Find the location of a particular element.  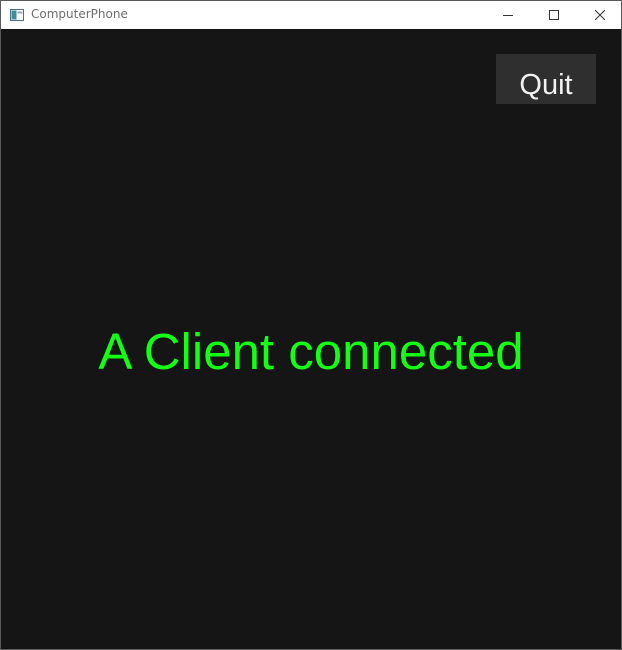

close-button is located at coordinates (599, 15).